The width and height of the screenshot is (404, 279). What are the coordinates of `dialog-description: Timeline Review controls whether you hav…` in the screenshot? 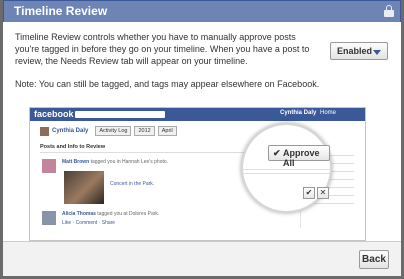 It's located at (162, 49).